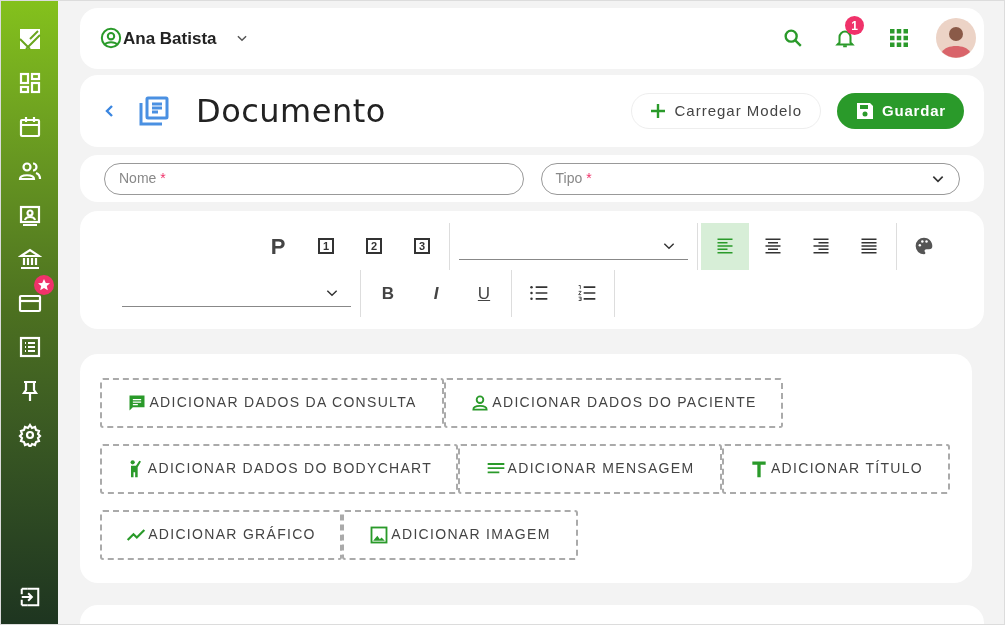 The height and width of the screenshot is (625, 1005). Describe the element at coordinates (460, 534) in the screenshot. I see `add-block-button: ADICIONAR IMAGEM` at that location.